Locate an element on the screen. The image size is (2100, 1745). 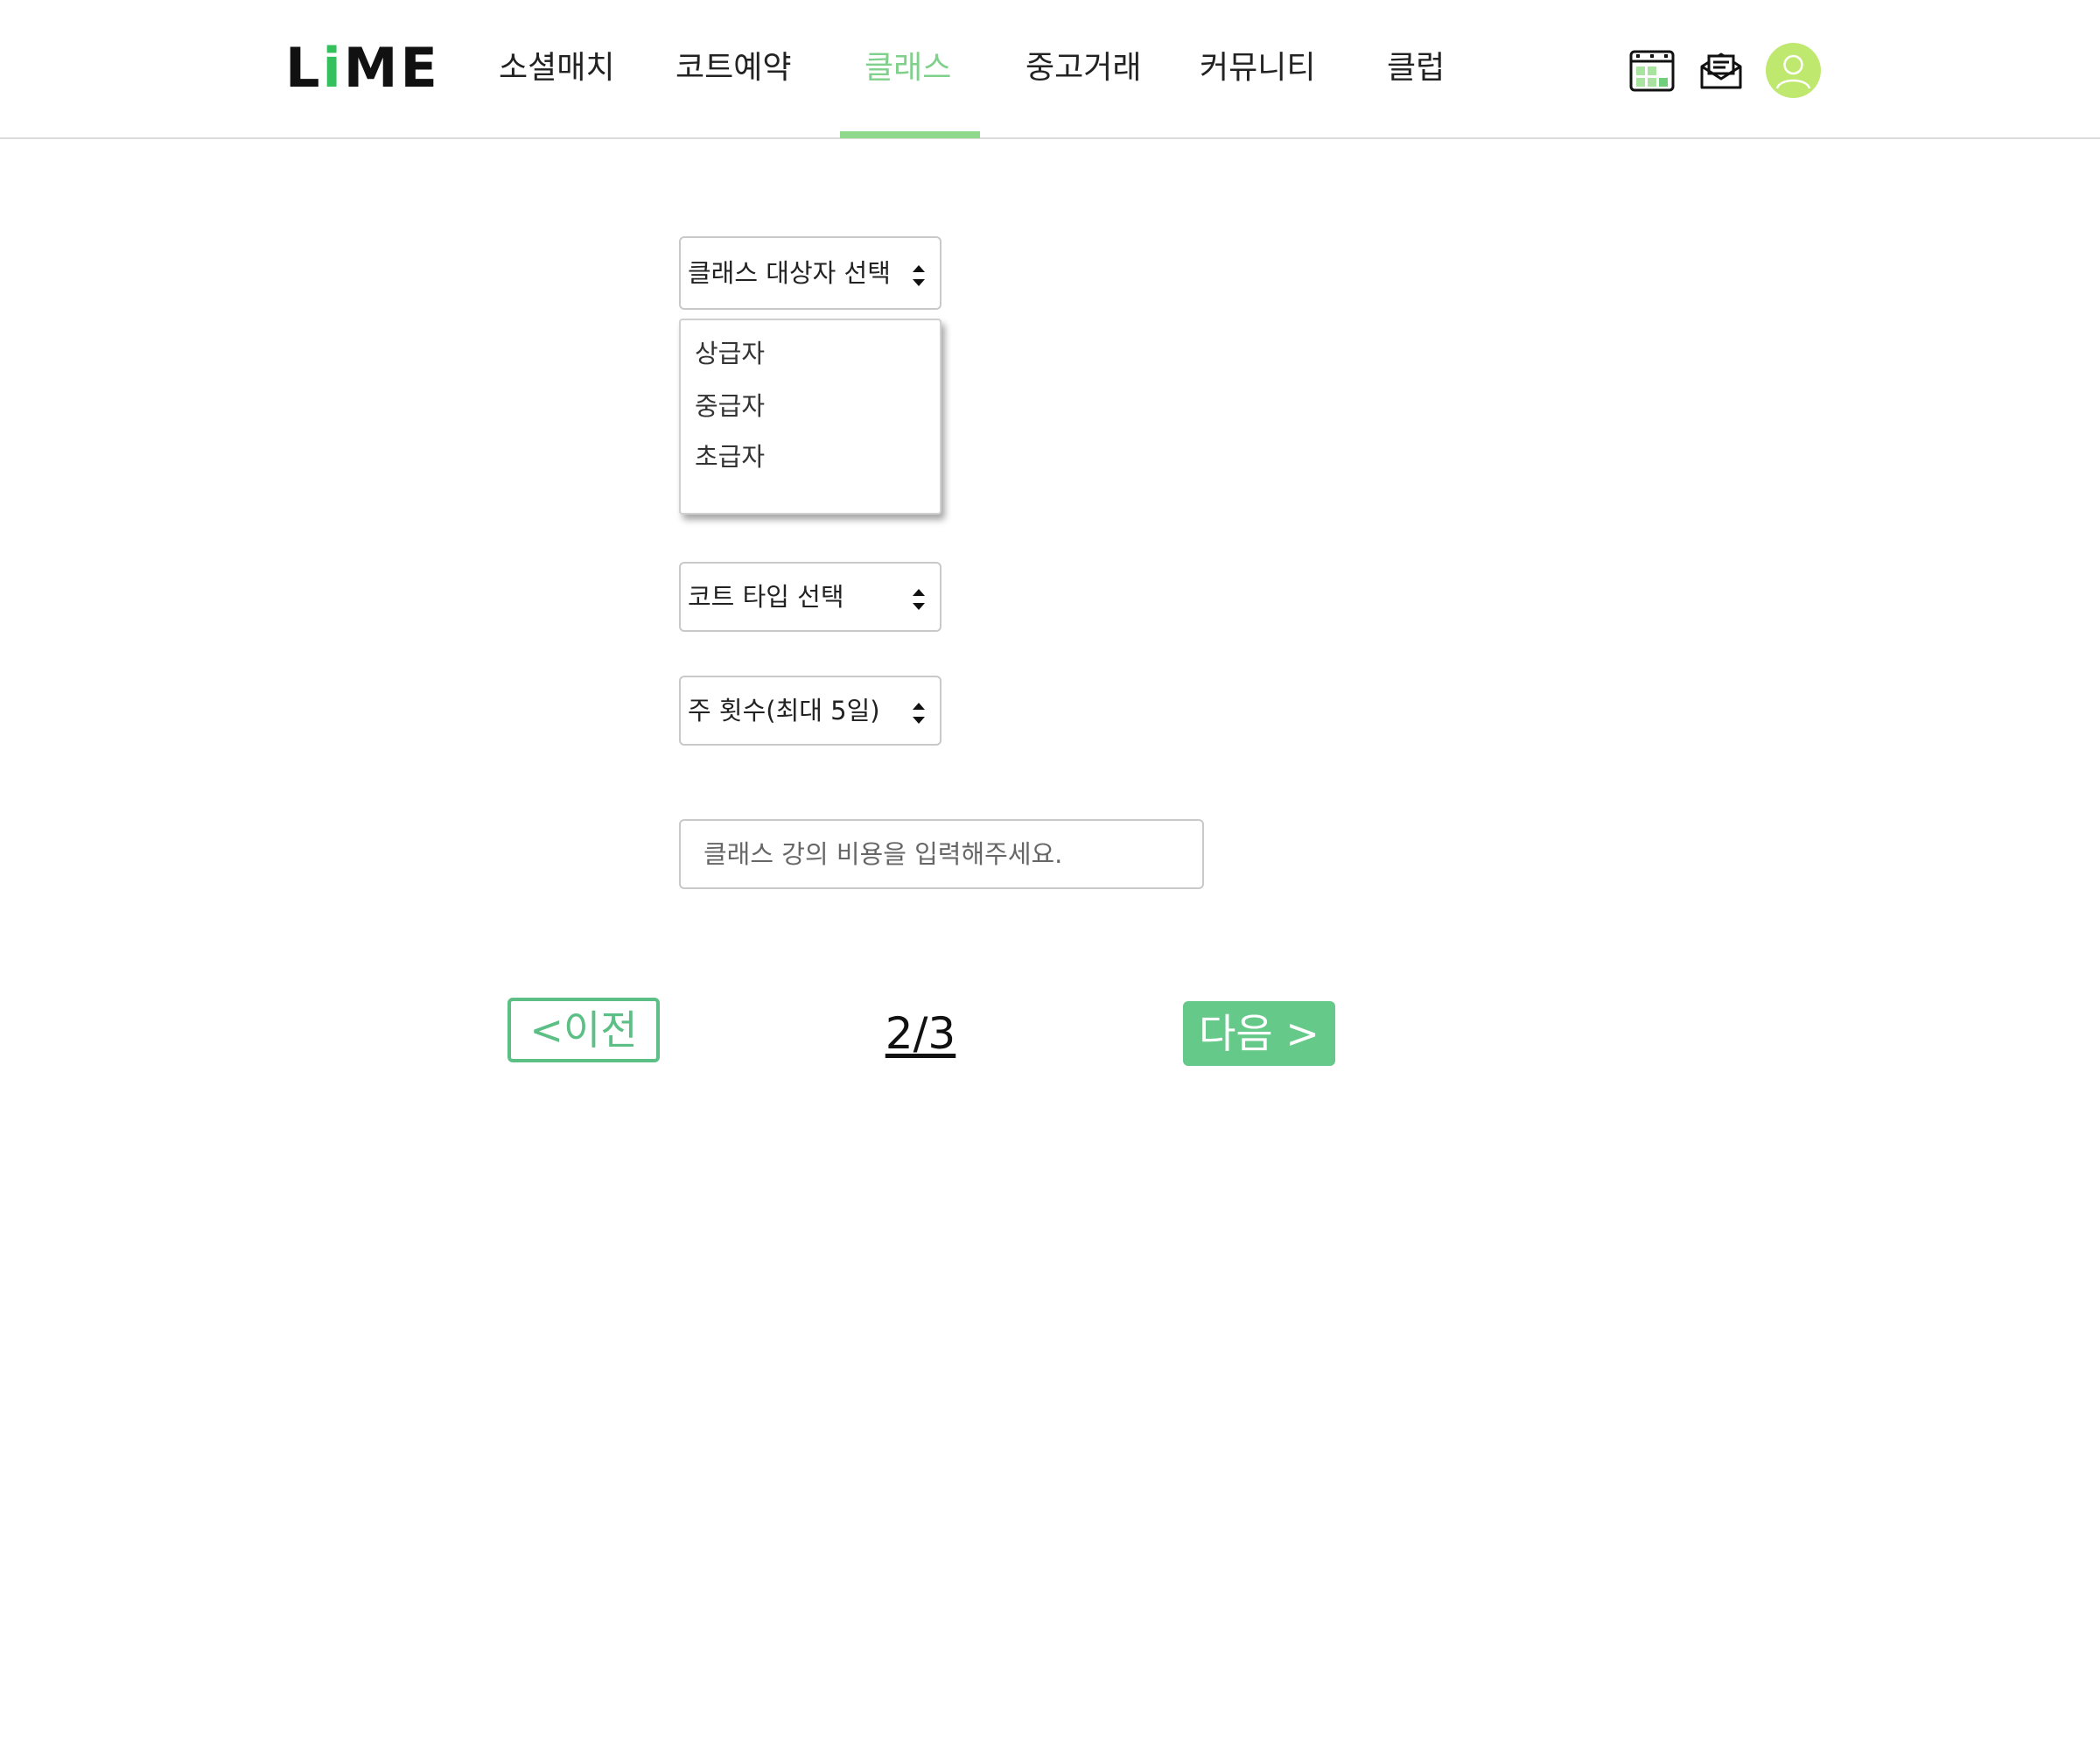
next-button: 다음 > is located at coordinates (1259, 1033).